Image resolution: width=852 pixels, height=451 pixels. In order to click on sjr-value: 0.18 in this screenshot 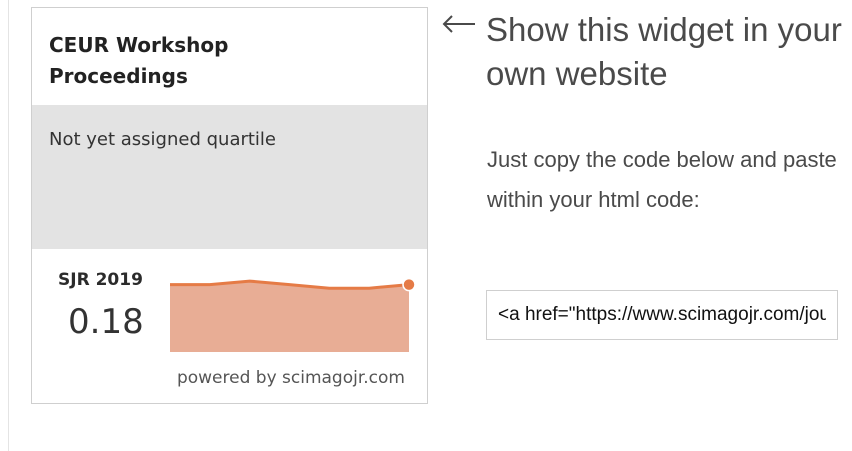, I will do `click(106, 322)`.